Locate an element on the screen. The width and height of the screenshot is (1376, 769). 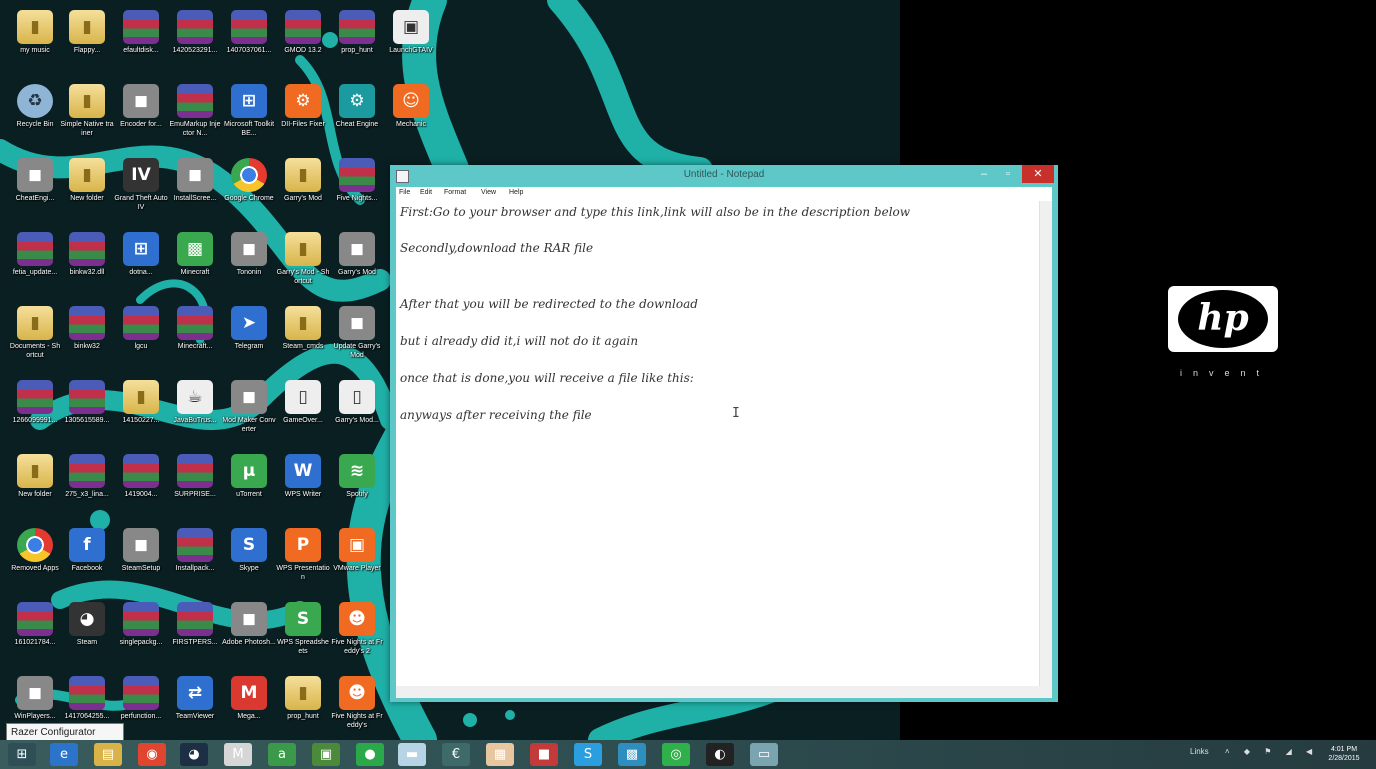
maximize-button: ▫ is located at coordinates (1008, 174).